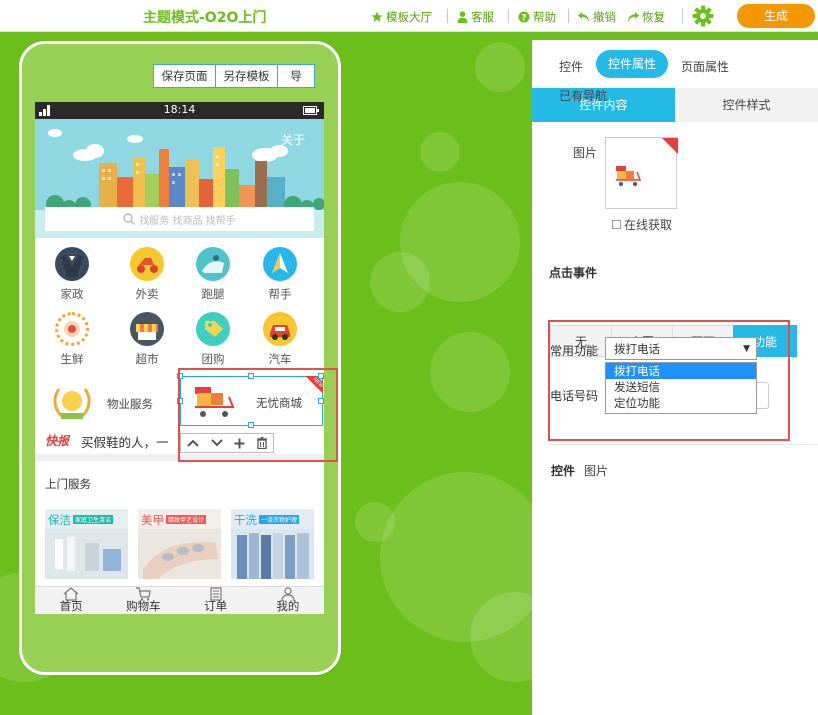 The image size is (818, 715). Describe the element at coordinates (72, 403) in the screenshot. I see `laurel-badge-icon` at that location.